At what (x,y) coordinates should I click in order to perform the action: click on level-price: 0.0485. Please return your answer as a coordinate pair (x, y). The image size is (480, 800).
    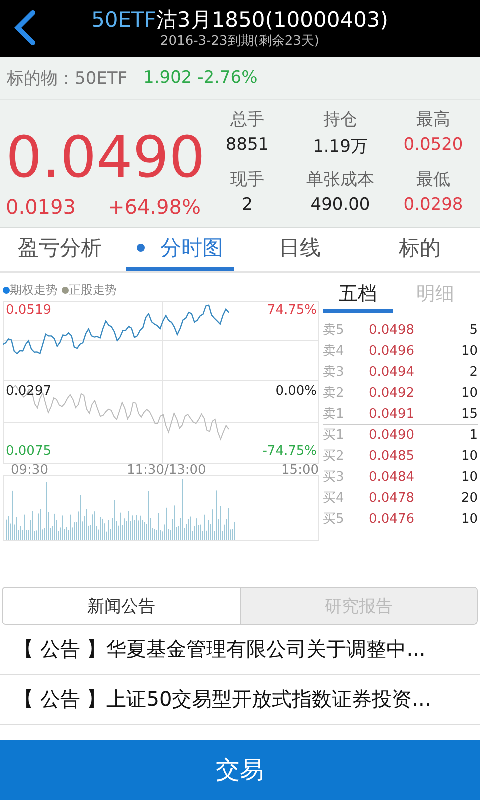
    Looking at the image, I should click on (392, 456).